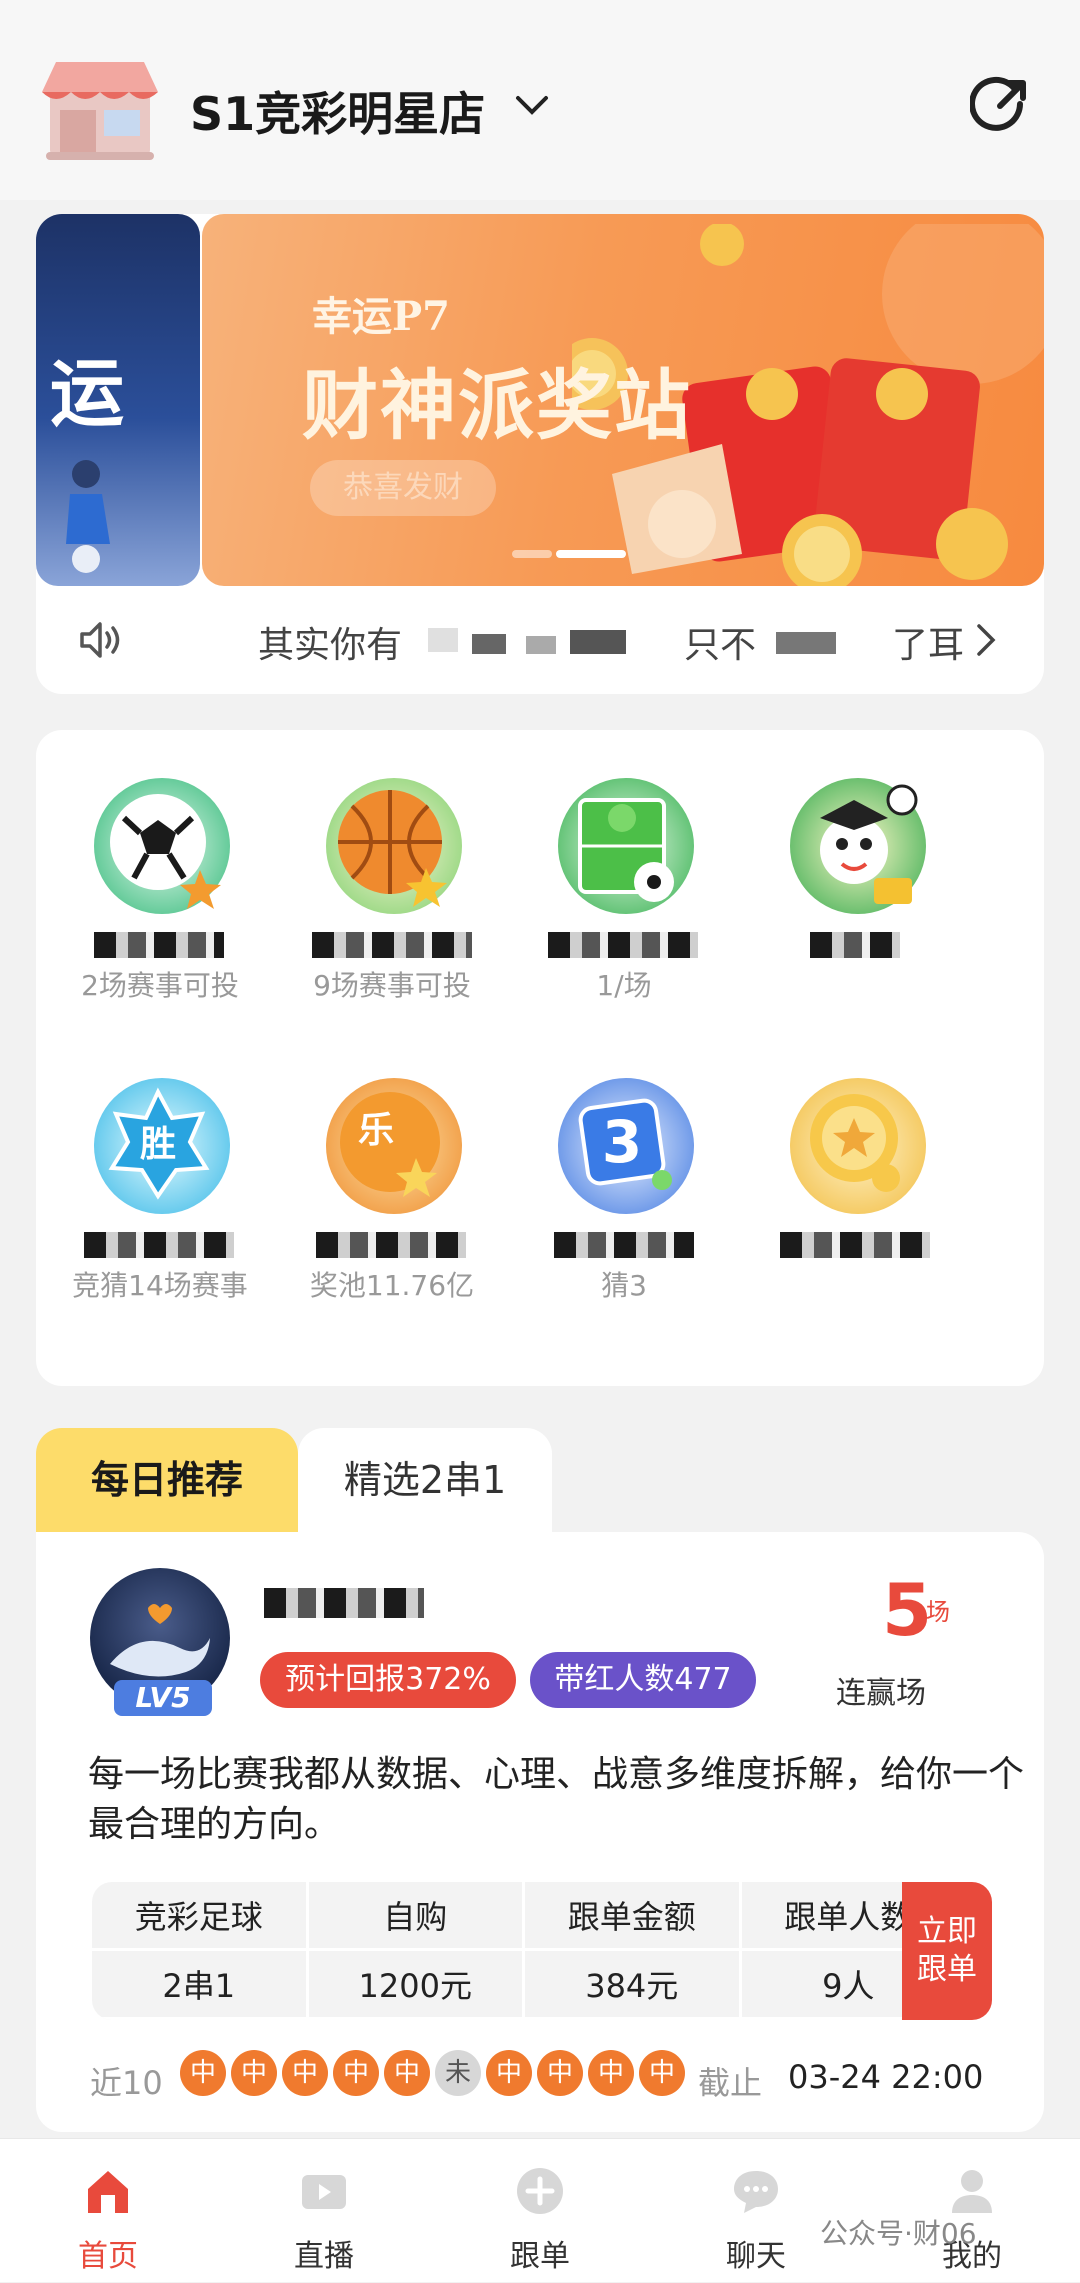  I want to click on game-item-sfc: 胜 竞猜14场赛事, so click(160, 1175).